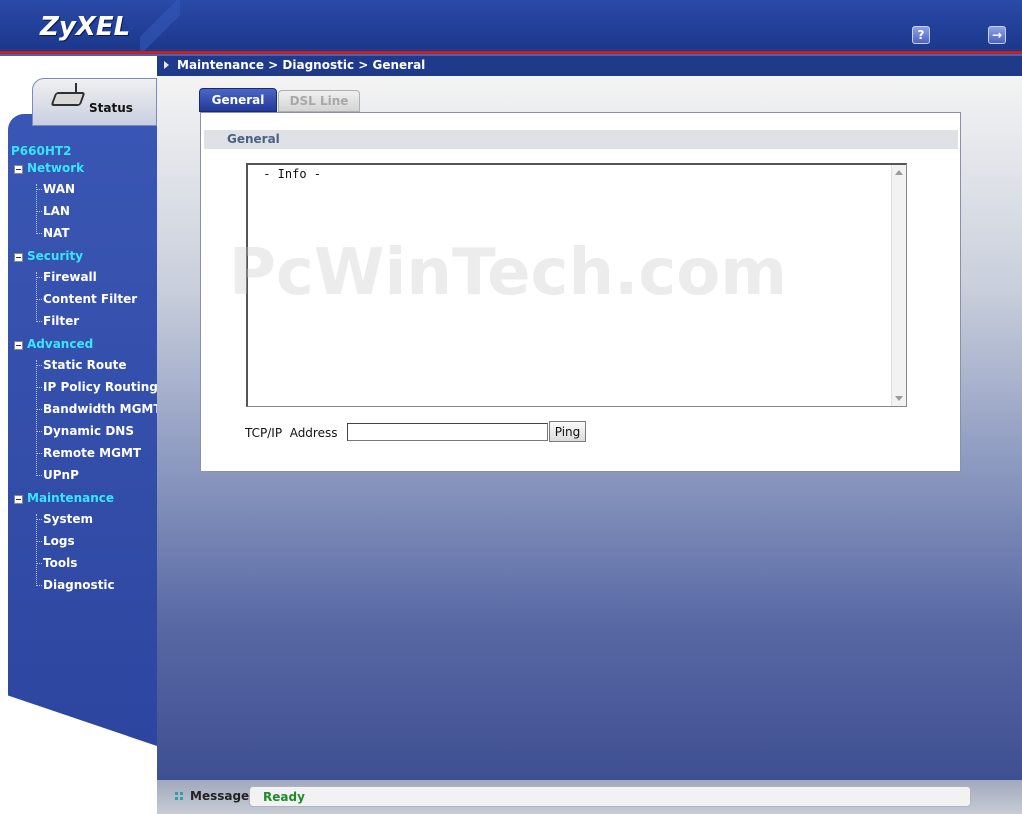 This screenshot has height=814, width=1022. Describe the element at coordinates (68, 99) in the screenshot. I see `router-icon` at that location.